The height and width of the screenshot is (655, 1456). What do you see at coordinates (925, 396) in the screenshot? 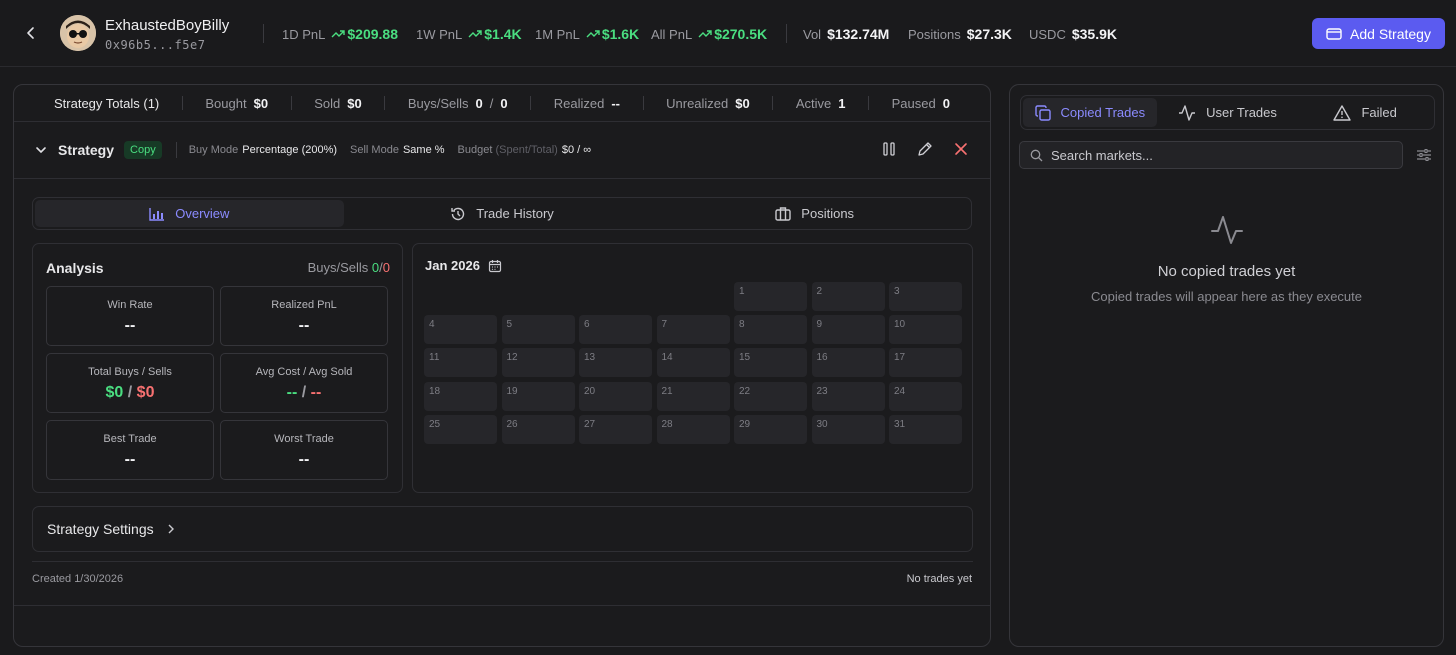
I see `calendar-day: 24` at bounding box center [925, 396].